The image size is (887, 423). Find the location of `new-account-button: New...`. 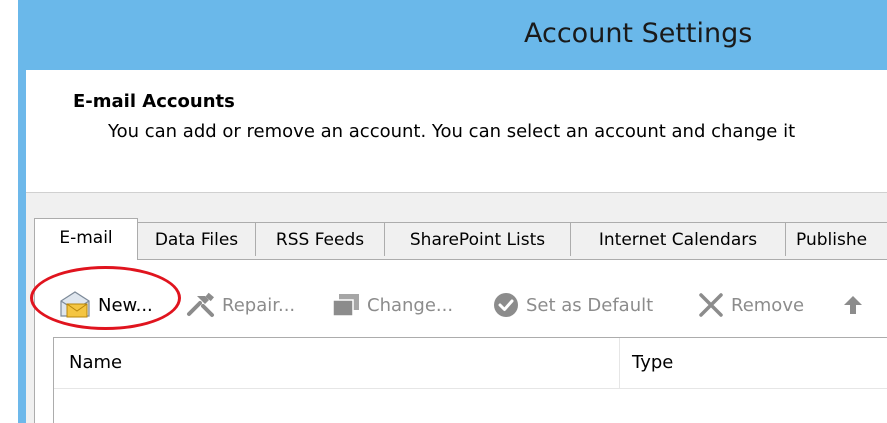

new-account-button: New... is located at coordinates (105, 305).